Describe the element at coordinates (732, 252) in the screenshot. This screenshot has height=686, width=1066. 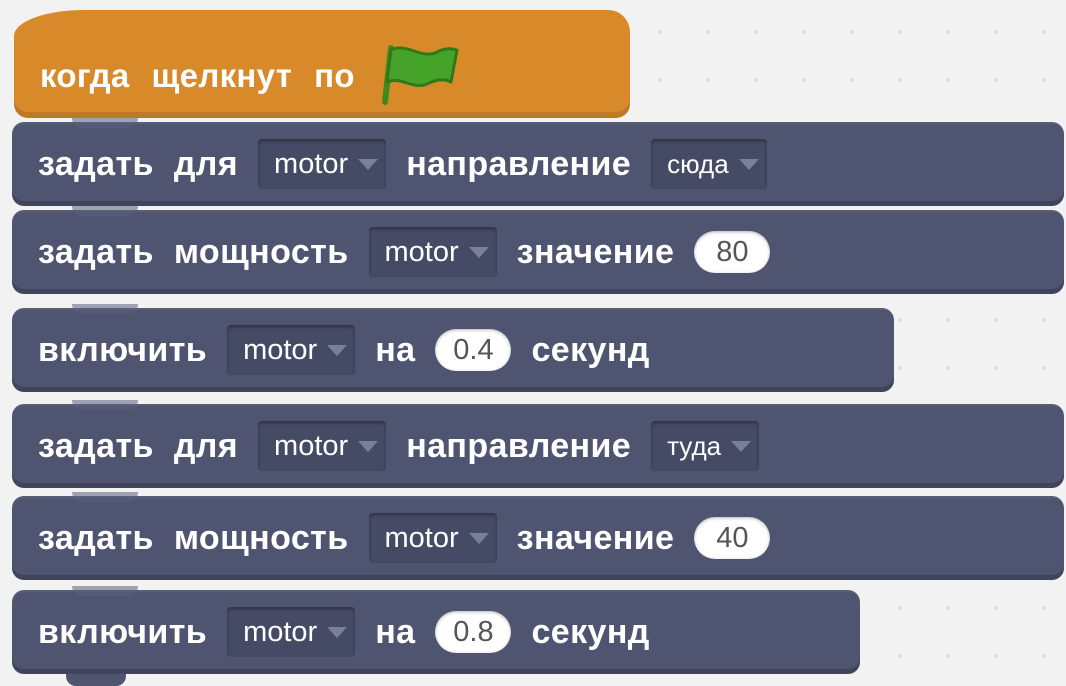
I see `power-value-input: 80` at that location.